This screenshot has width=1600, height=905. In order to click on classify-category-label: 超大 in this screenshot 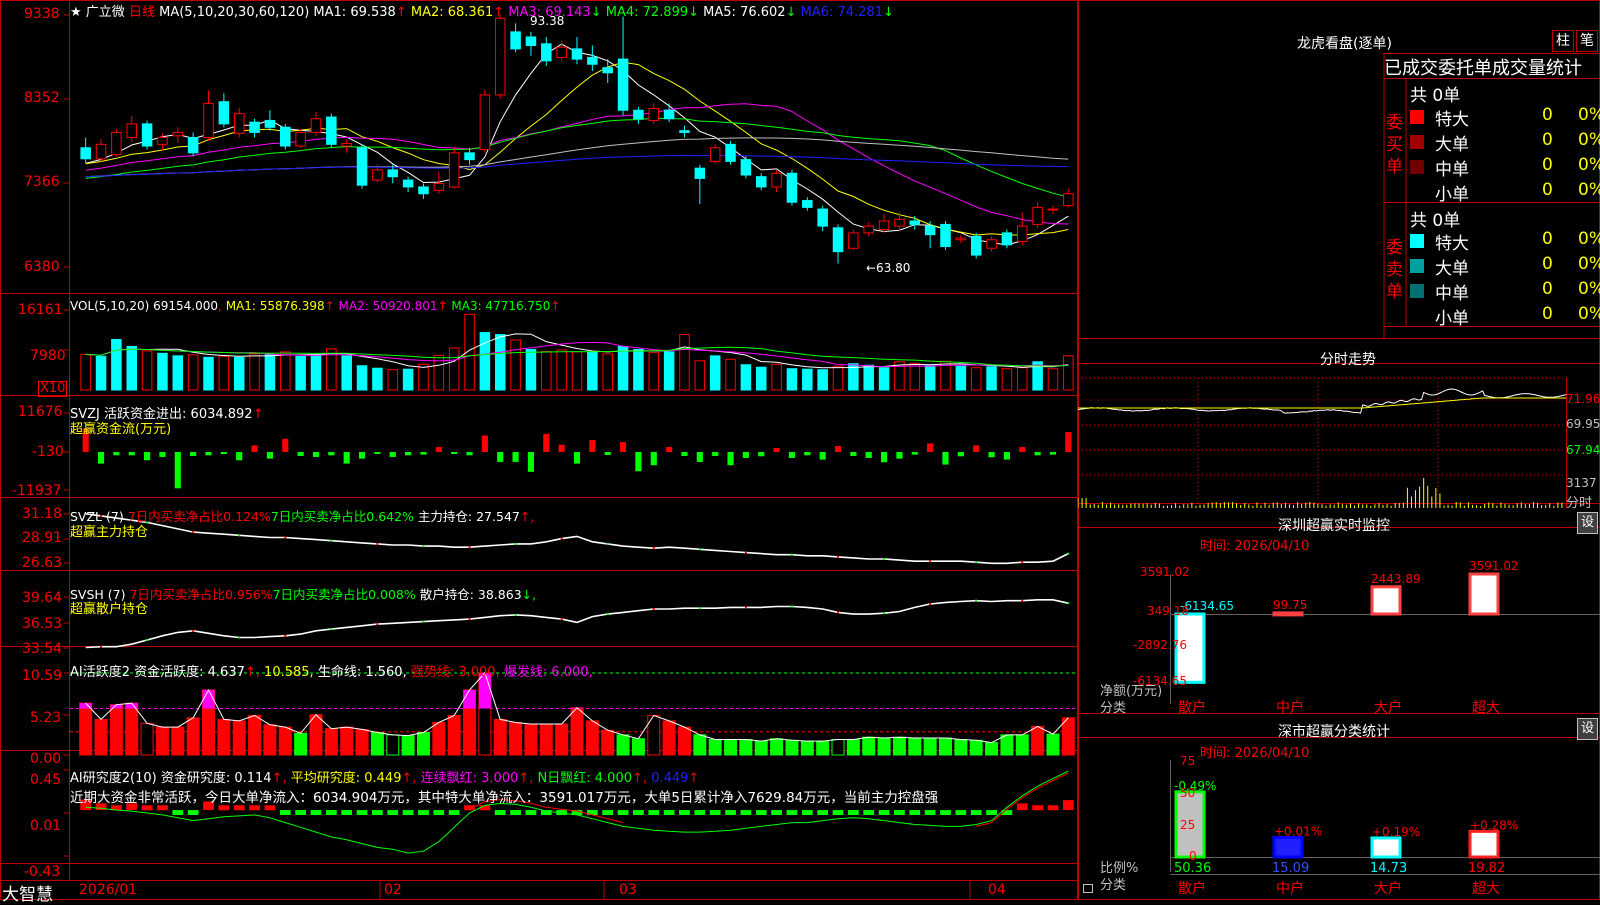, I will do `click(1486, 889)`.